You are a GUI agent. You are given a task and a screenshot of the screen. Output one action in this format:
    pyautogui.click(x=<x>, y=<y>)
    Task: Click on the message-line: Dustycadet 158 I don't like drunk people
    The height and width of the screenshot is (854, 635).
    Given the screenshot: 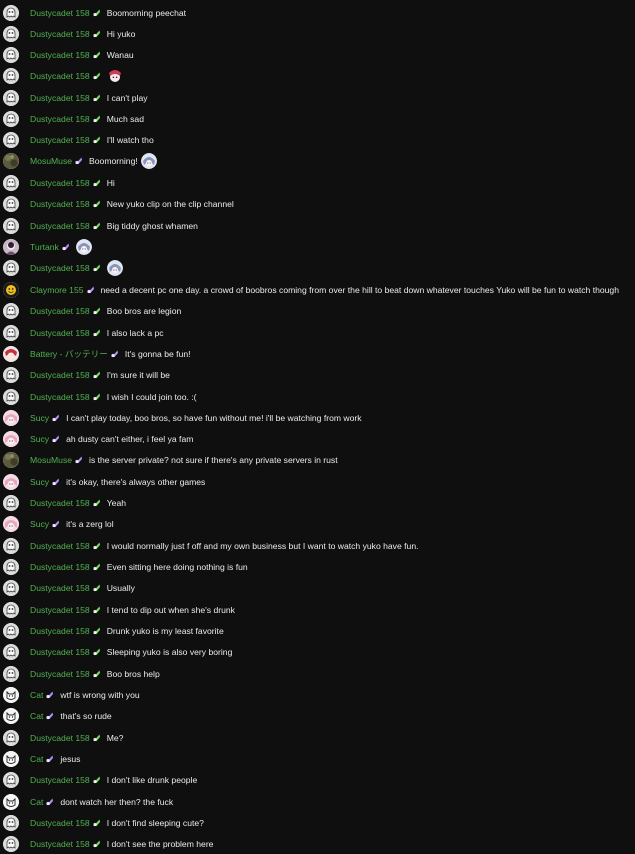 What is the action you would take?
    pyautogui.click(x=113, y=780)
    